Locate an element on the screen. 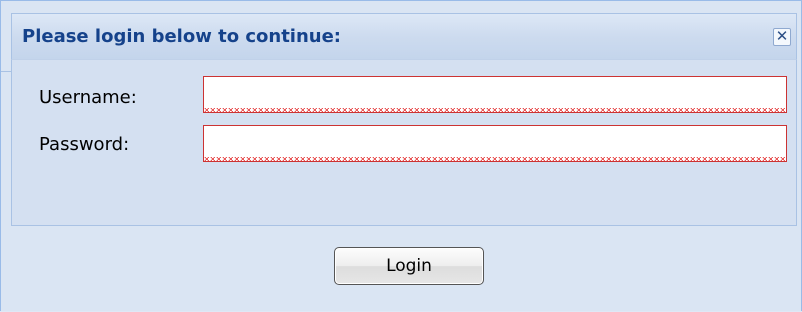  dialog-edge-divider is located at coordinates (6, 71).